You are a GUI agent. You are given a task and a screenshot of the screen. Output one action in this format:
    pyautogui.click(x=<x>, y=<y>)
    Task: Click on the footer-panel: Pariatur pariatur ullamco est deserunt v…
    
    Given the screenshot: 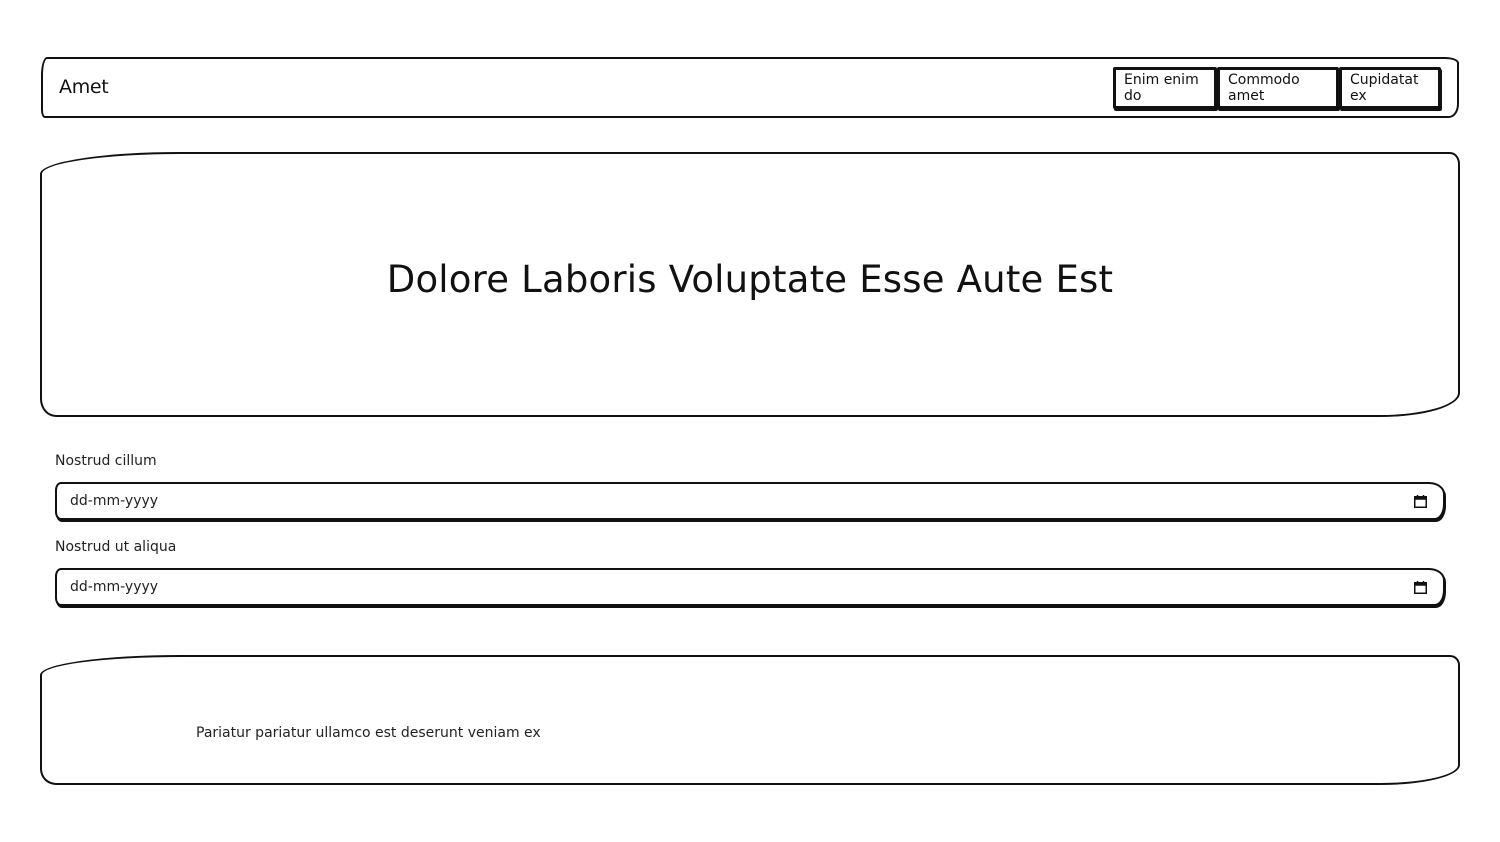 What is the action you would take?
    pyautogui.click(x=750, y=720)
    